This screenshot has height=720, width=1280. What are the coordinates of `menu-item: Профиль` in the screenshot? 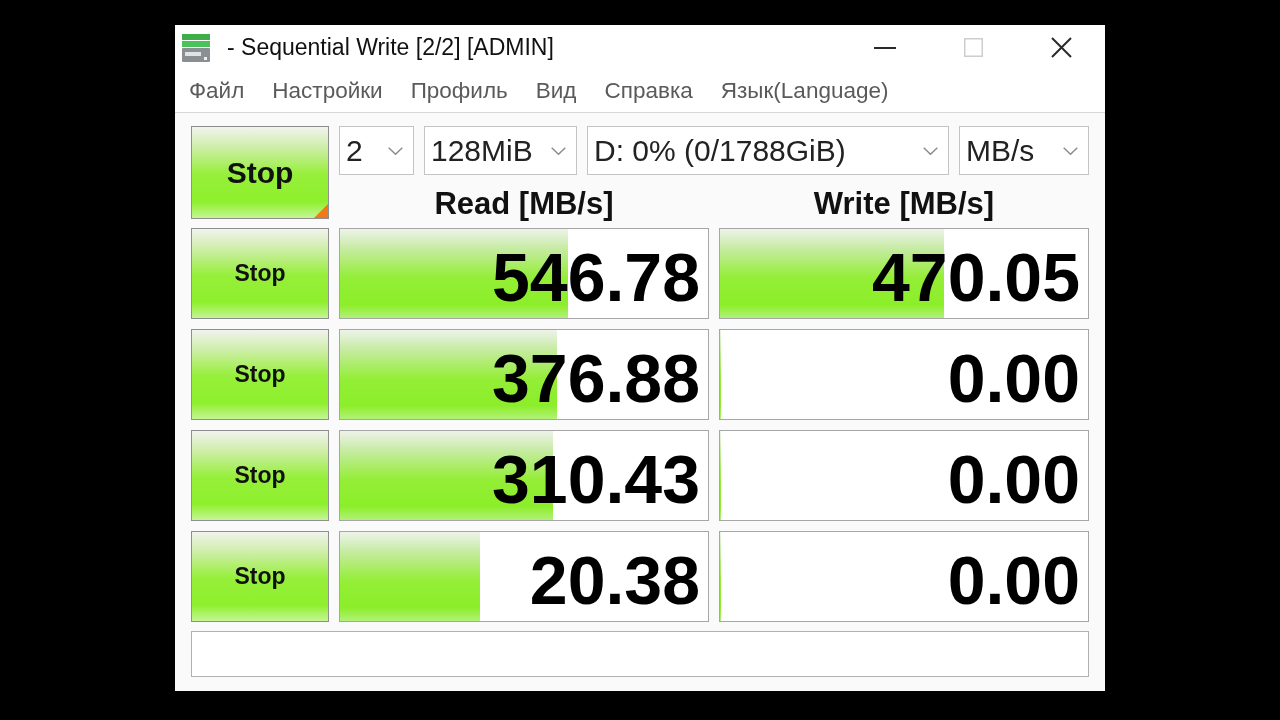 It's located at (459, 91).